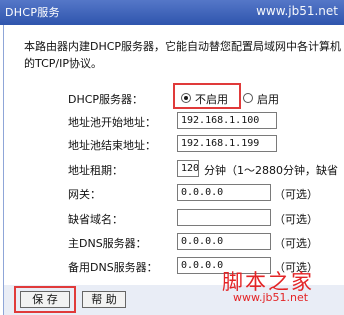 This screenshot has height=315, width=344. What do you see at coordinates (296, 219) in the screenshot?
I see `domain-optional-note: （可选）` at bounding box center [296, 219].